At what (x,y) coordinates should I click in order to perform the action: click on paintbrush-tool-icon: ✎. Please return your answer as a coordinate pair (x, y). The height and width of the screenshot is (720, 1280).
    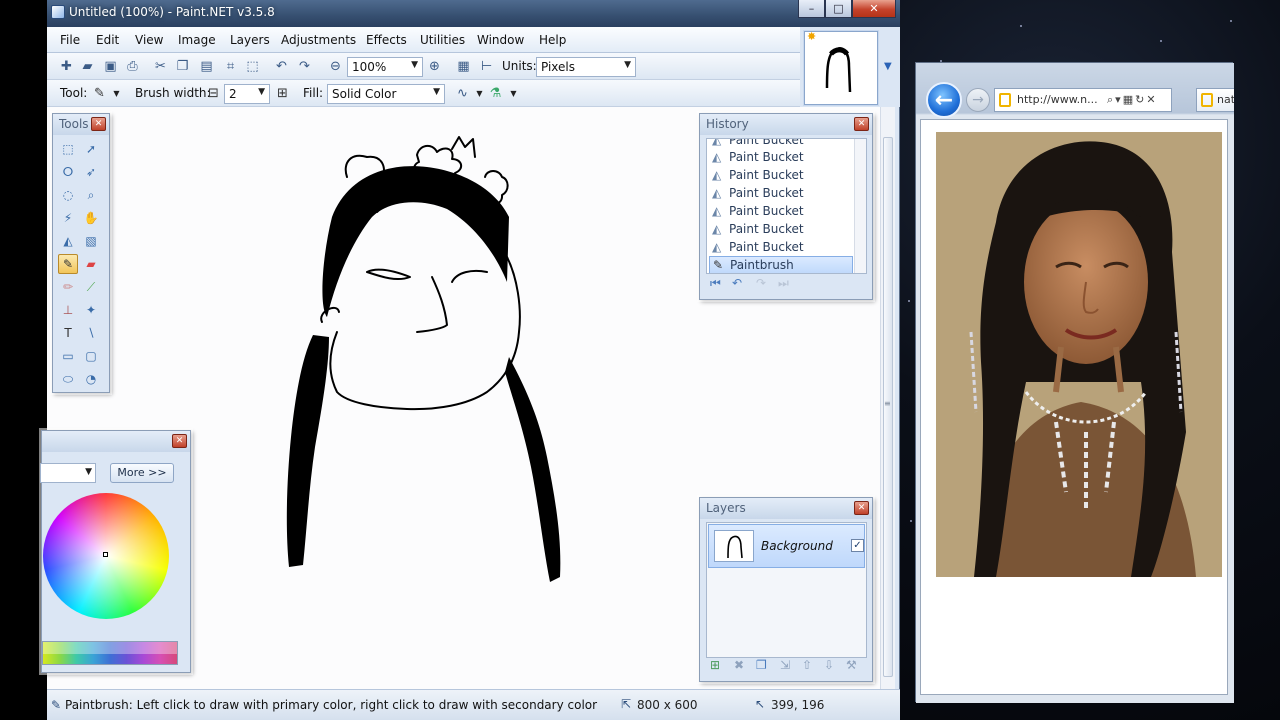
    Looking at the image, I should click on (68, 264).